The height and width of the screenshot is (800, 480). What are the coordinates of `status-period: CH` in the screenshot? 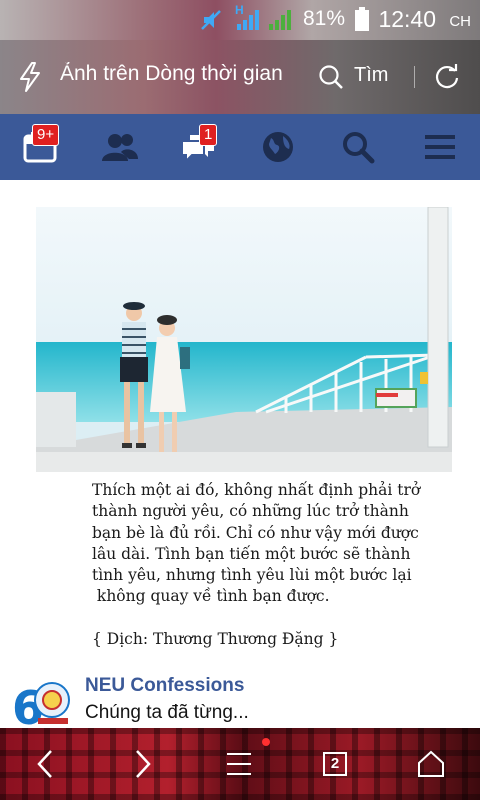 It's located at (460, 21).